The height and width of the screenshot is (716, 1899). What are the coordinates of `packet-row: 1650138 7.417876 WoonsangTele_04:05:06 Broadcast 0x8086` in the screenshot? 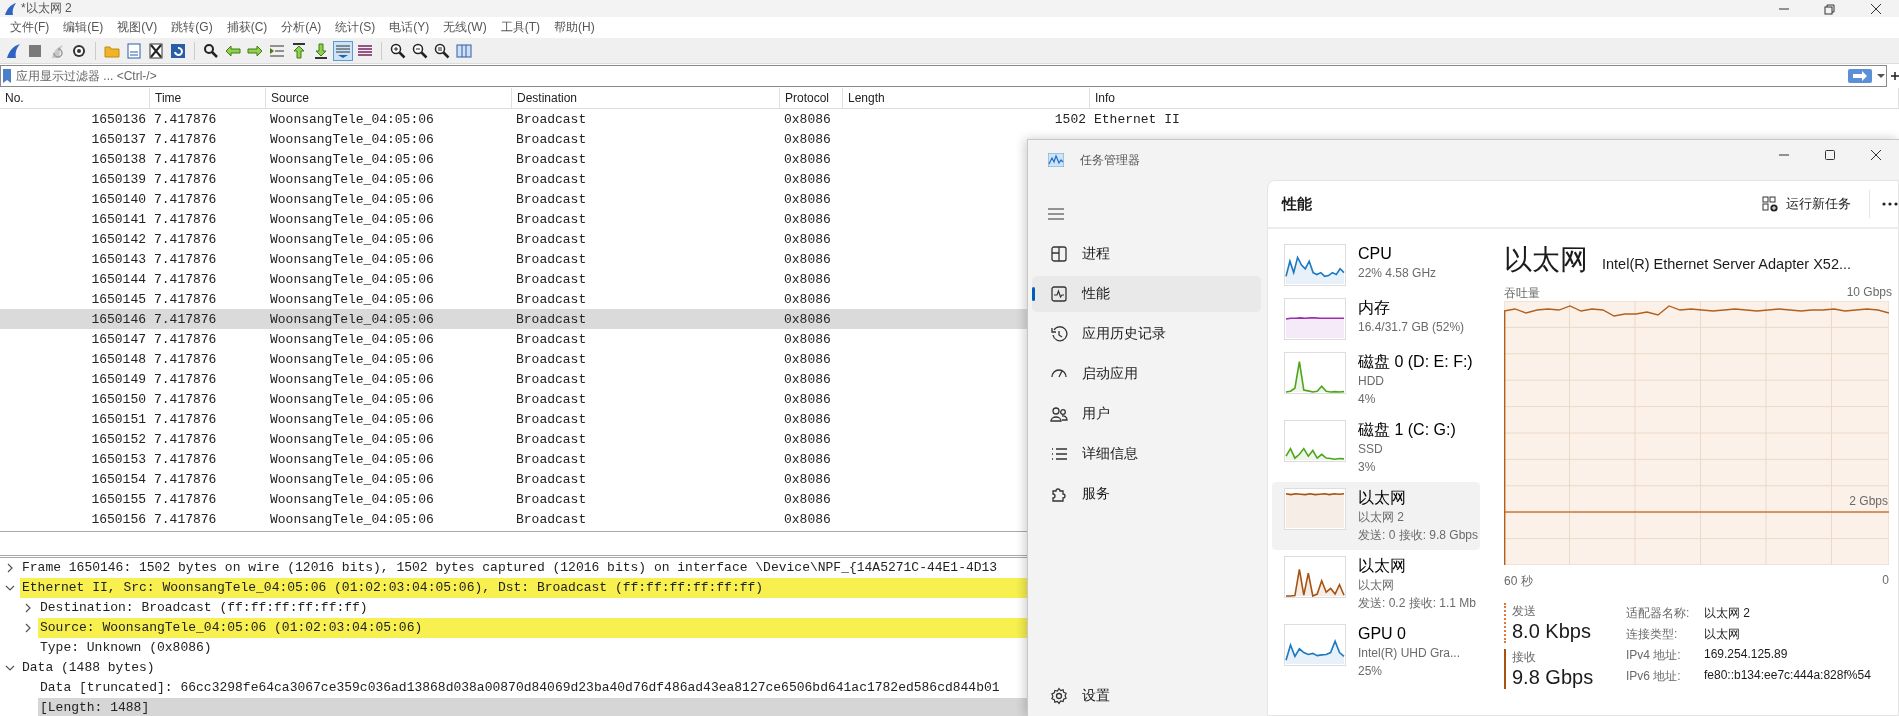 It's located at (513, 159).